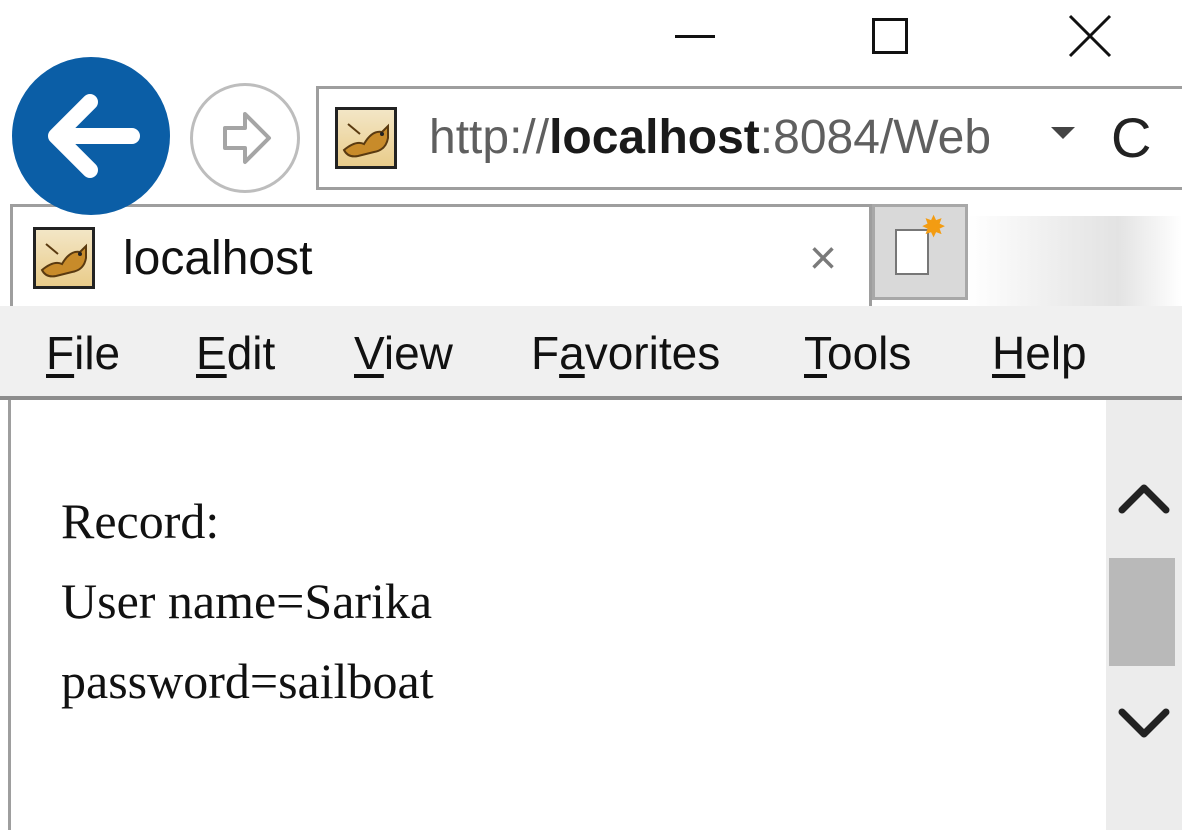  What do you see at coordinates (695, 36) in the screenshot?
I see `minimize-icon` at bounding box center [695, 36].